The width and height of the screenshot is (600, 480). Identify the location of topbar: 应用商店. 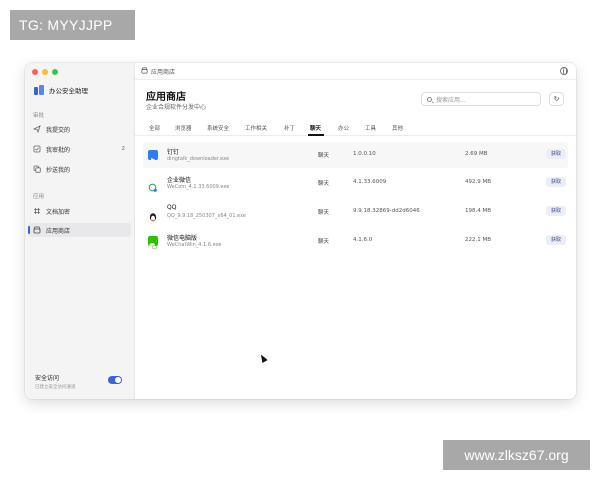
(355, 71).